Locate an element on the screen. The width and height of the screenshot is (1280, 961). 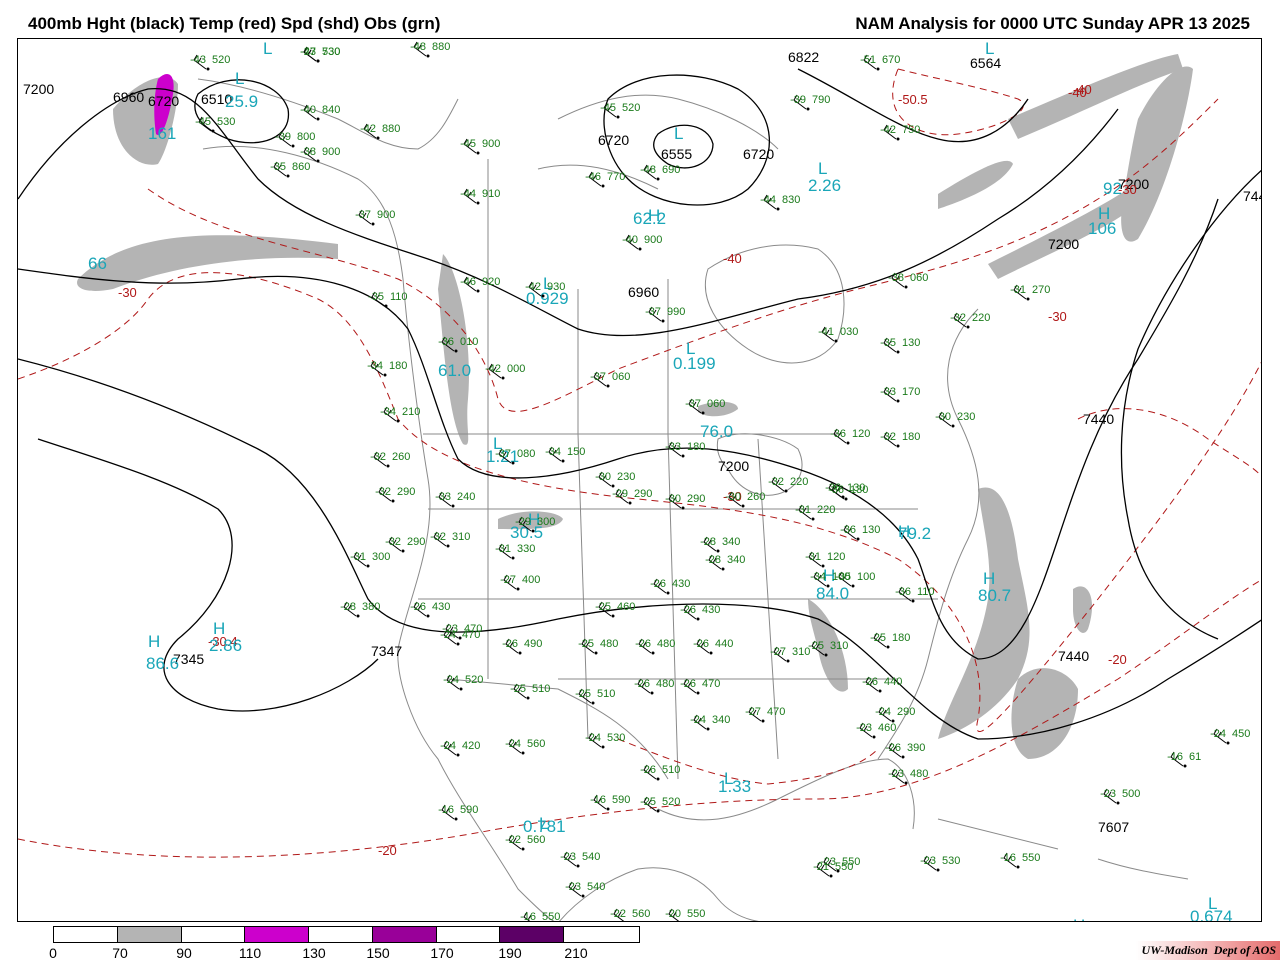
station-temp: -38 is located at coordinates (896, 278).